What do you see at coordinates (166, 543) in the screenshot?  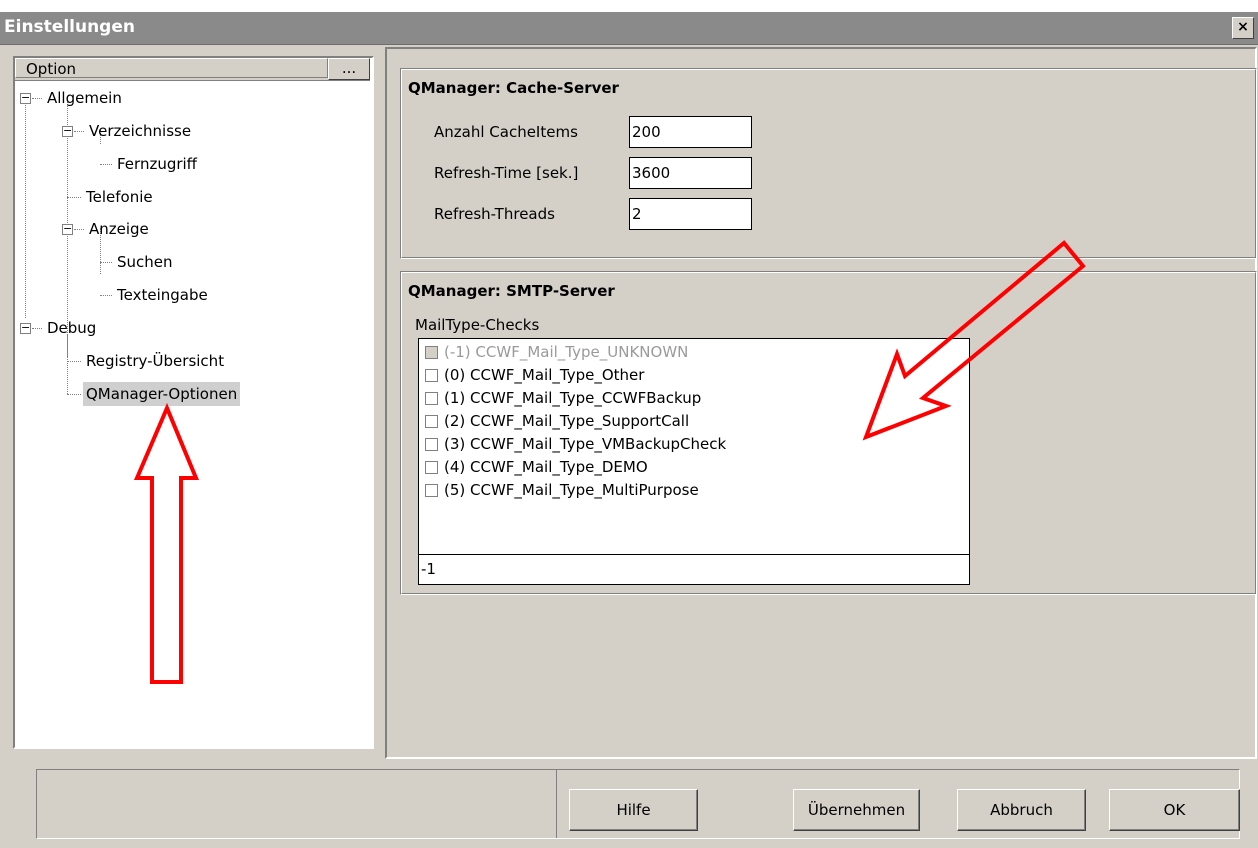 I see `arrow-up-icon` at bounding box center [166, 543].